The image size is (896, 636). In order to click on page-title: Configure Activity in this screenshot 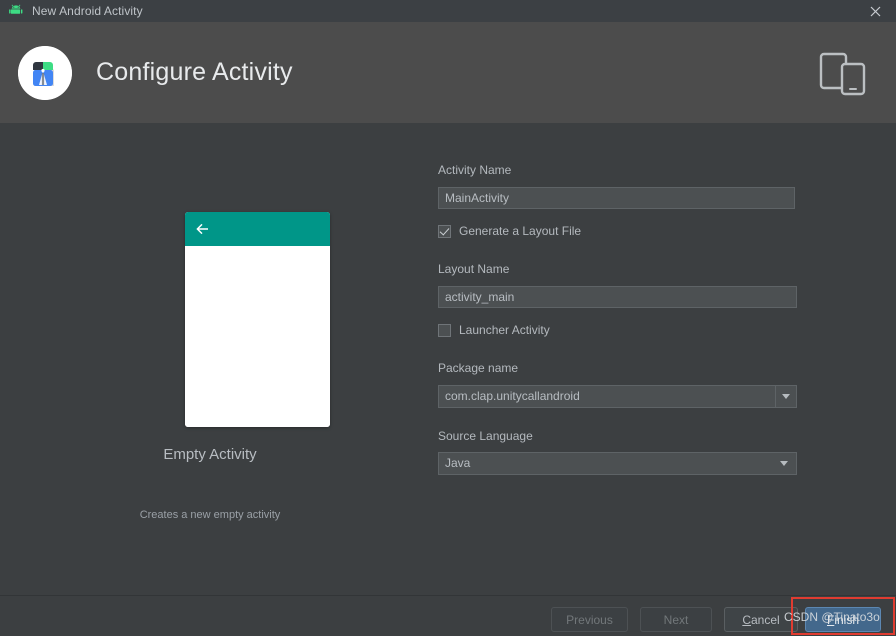, I will do `click(194, 72)`.